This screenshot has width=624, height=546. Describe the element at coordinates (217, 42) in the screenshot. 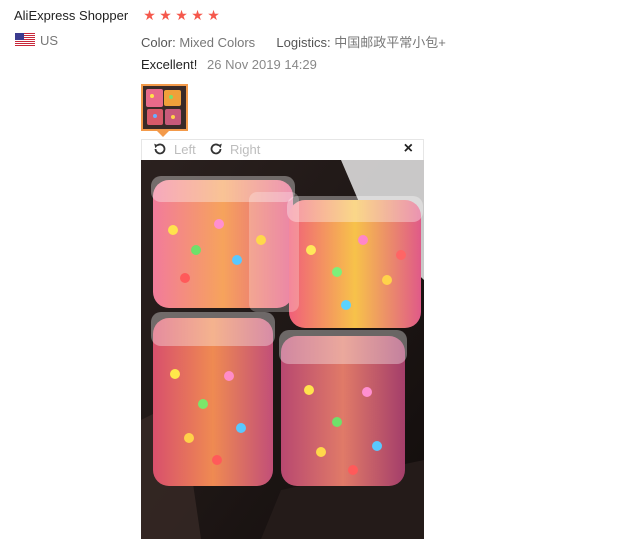

I see `color-value: Mixed Colors` at that location.